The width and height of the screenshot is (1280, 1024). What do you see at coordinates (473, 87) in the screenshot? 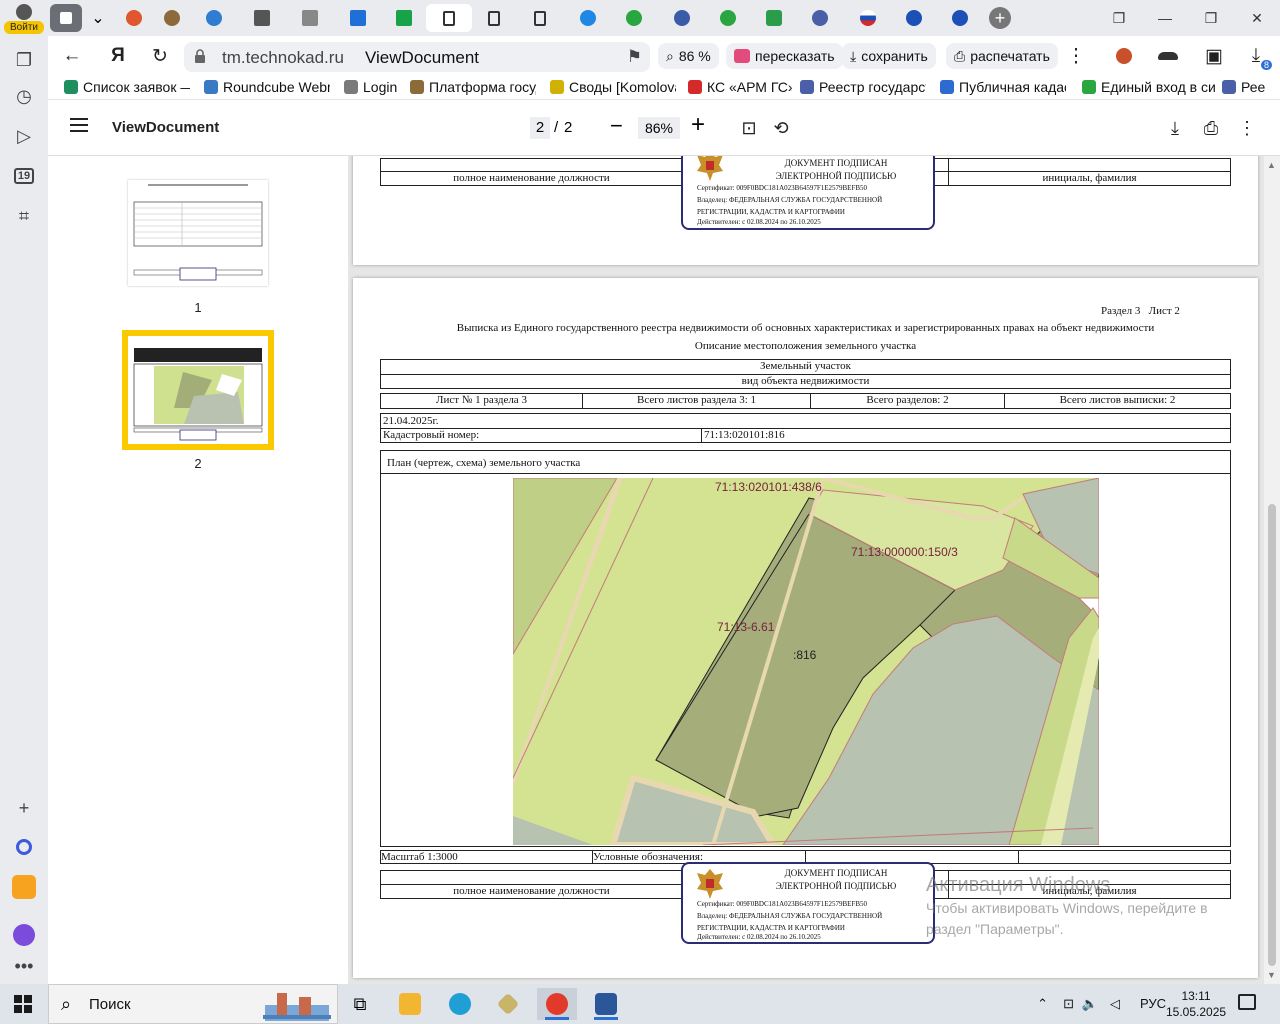
I see `bookmark-item: Платформа госуд` at bounding box center [473, 87].